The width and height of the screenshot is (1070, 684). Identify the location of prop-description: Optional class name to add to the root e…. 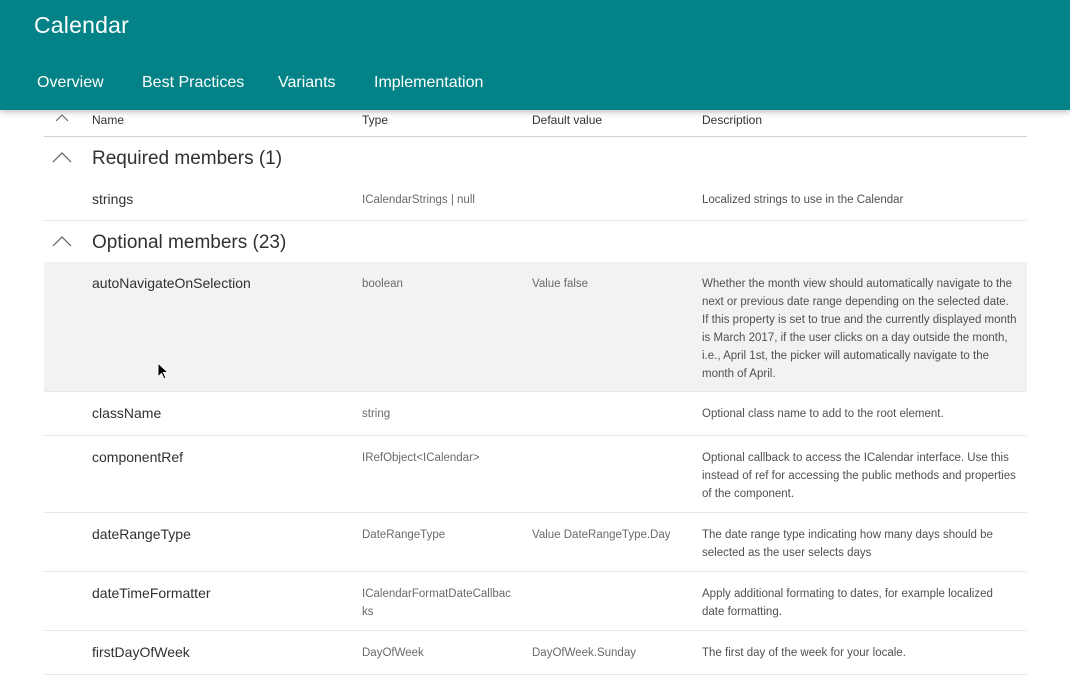
(823, 414).